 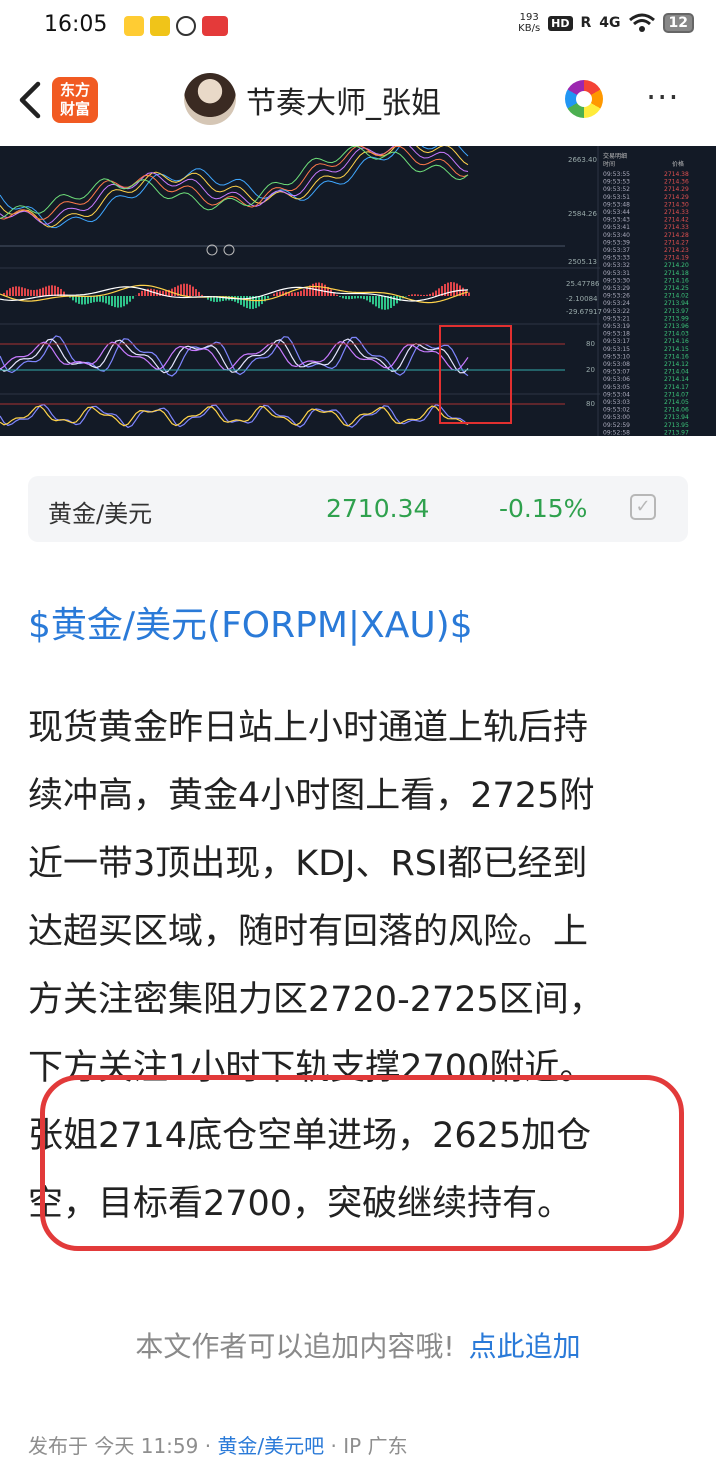 What do you see at coordinates (616, 273) in the screenshot?
I see `trade-time: 09:53:31` at bounding box center [616, 273].